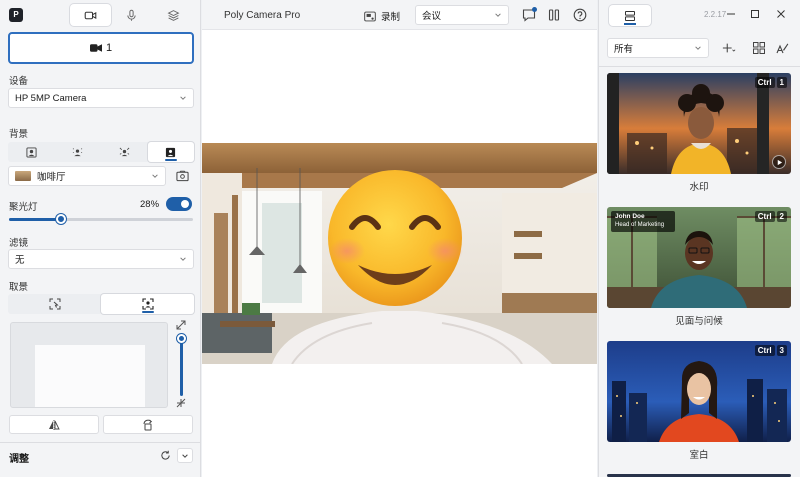 Image resolution: width=800 pixels, height=477 pixels. Describe the element at coordinates (781, 216) in the screenshot. I see `hotkey-key: 2` at that location.